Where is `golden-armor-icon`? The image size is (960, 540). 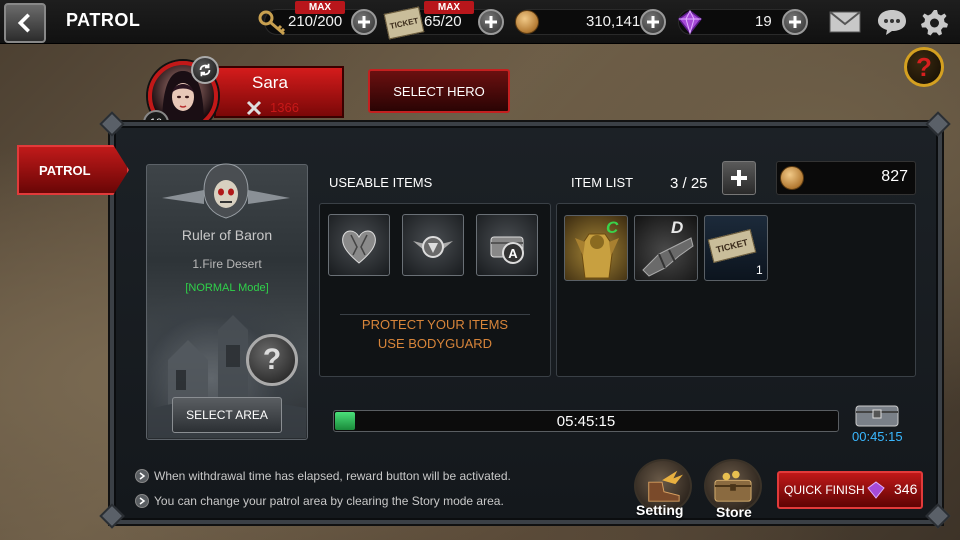 golden-armor-icon is located at coordinates (597, 256).